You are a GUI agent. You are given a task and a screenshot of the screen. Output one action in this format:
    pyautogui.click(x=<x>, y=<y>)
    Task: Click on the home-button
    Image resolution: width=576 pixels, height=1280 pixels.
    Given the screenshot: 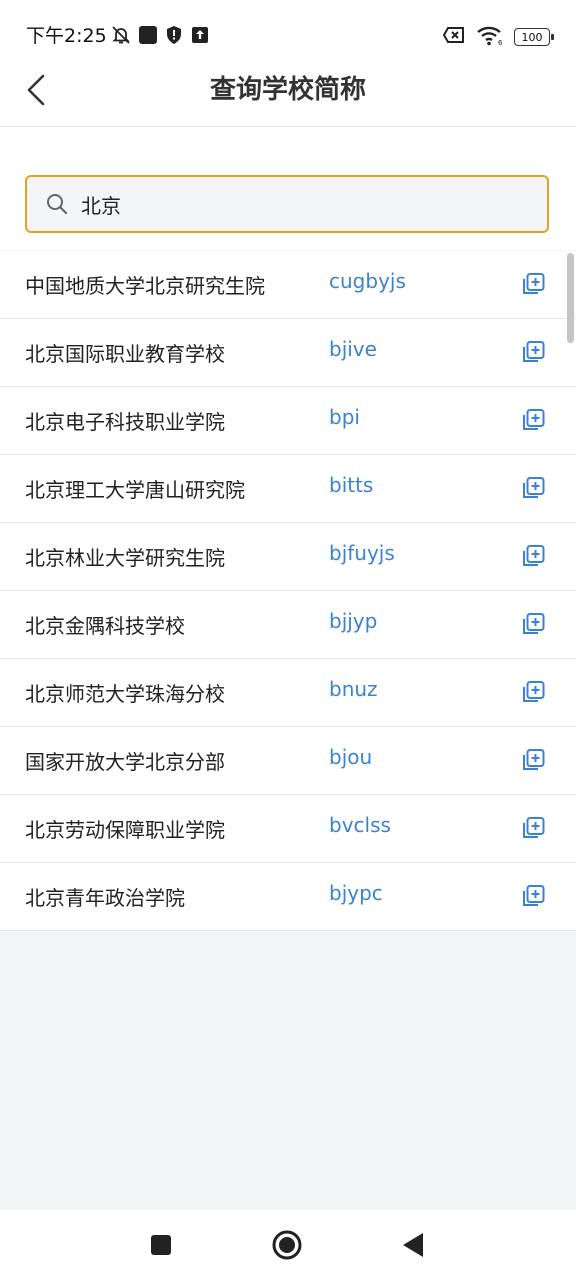 What is the action you would take?
    pyautogui.click(x=287, y=1245)
    